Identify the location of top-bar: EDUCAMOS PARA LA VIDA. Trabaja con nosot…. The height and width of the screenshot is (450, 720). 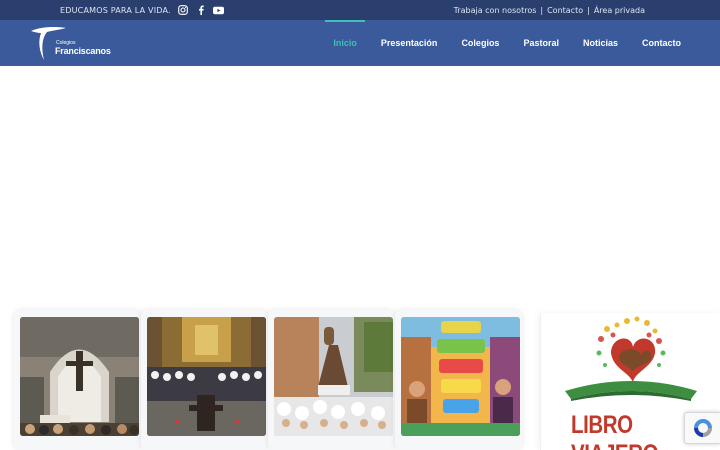
(360, 10).